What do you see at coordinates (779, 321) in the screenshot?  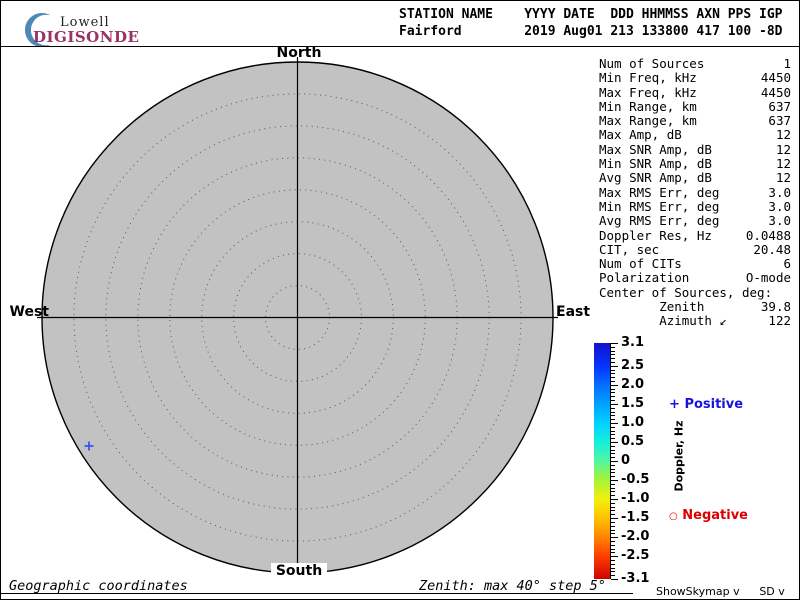 I see `param-value: 122` at bounding box center [779, 321].